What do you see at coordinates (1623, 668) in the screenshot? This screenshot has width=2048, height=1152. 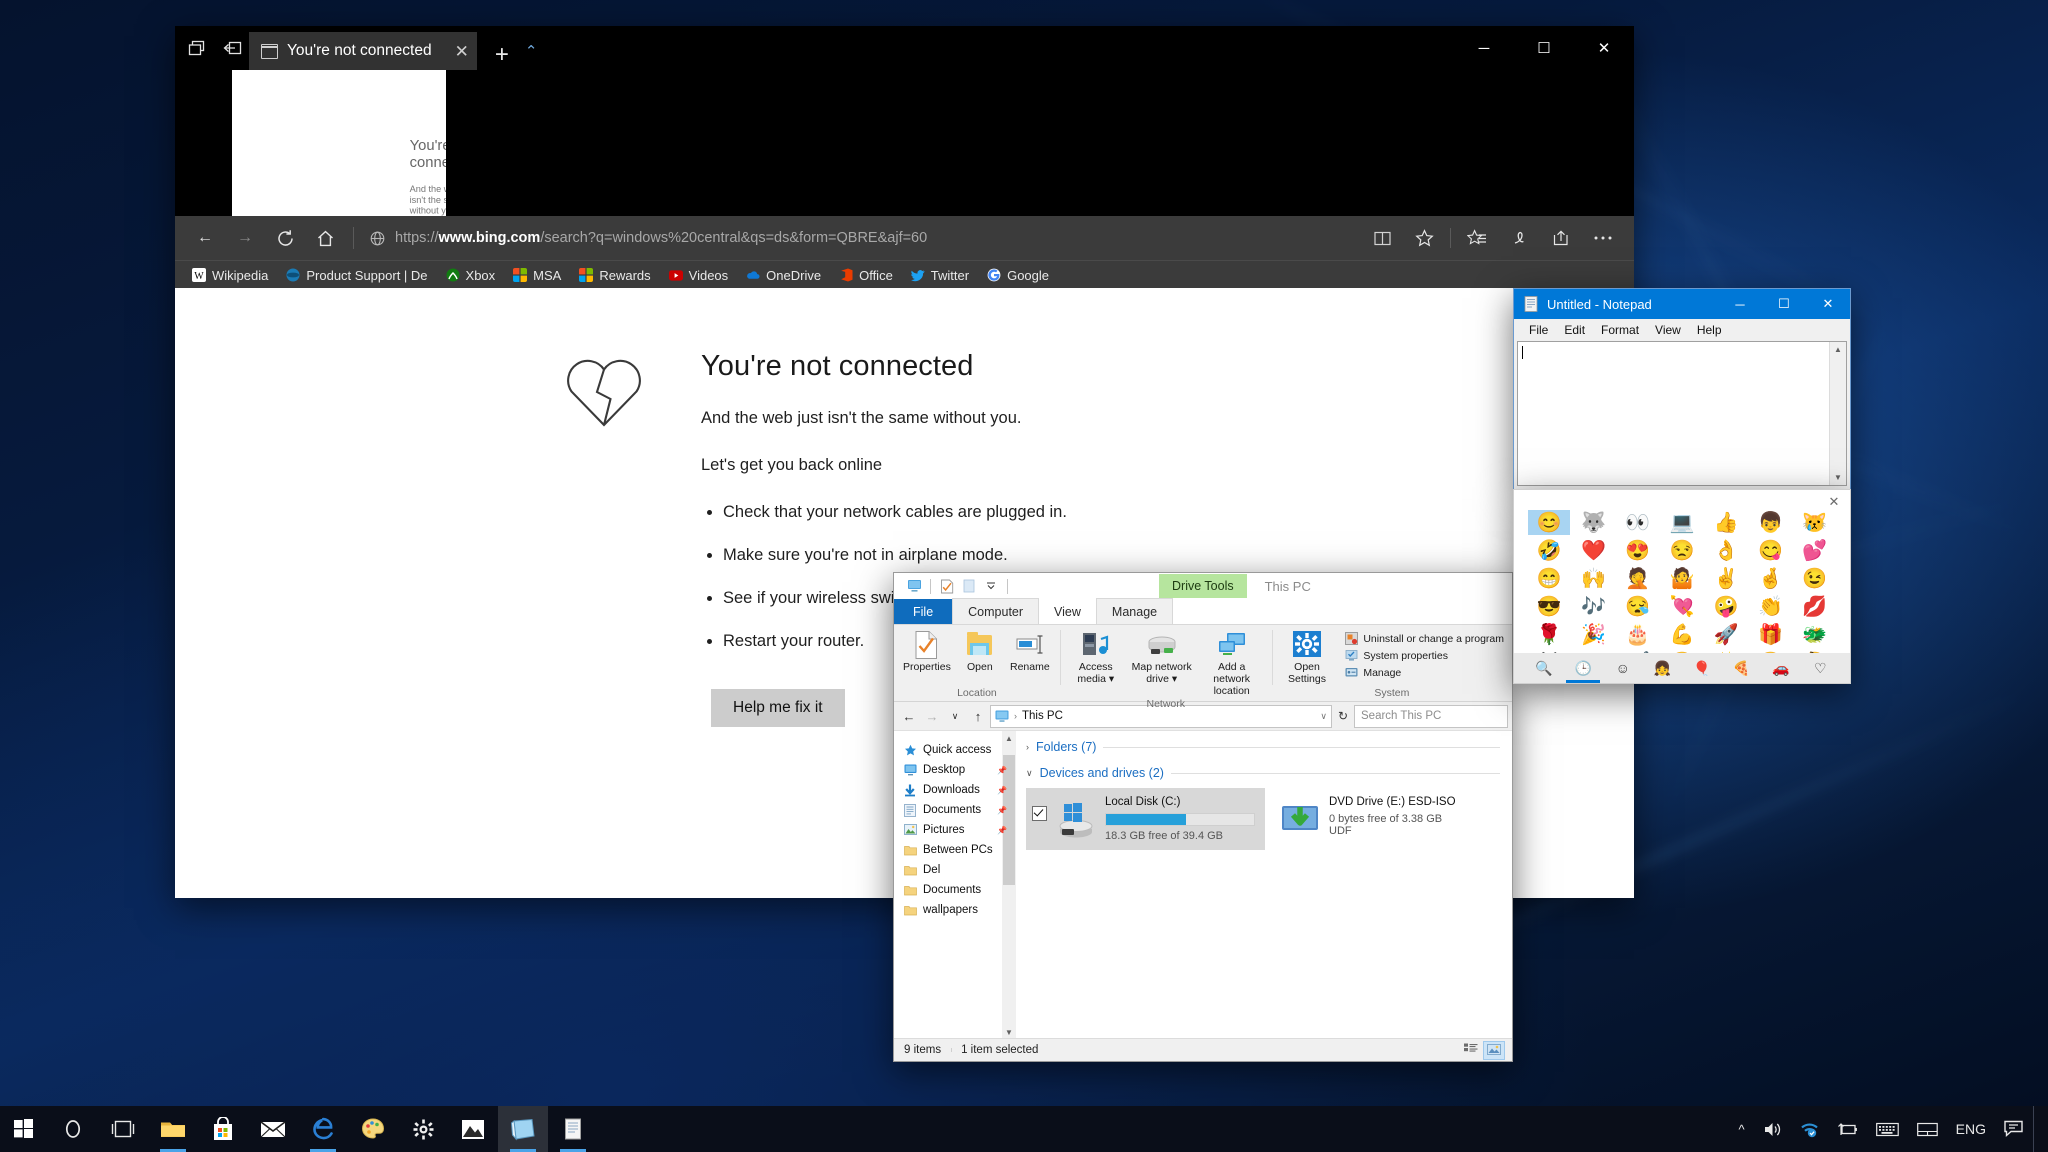 I see `smileys-icon: ☺` at bounding box center [1623, 668].